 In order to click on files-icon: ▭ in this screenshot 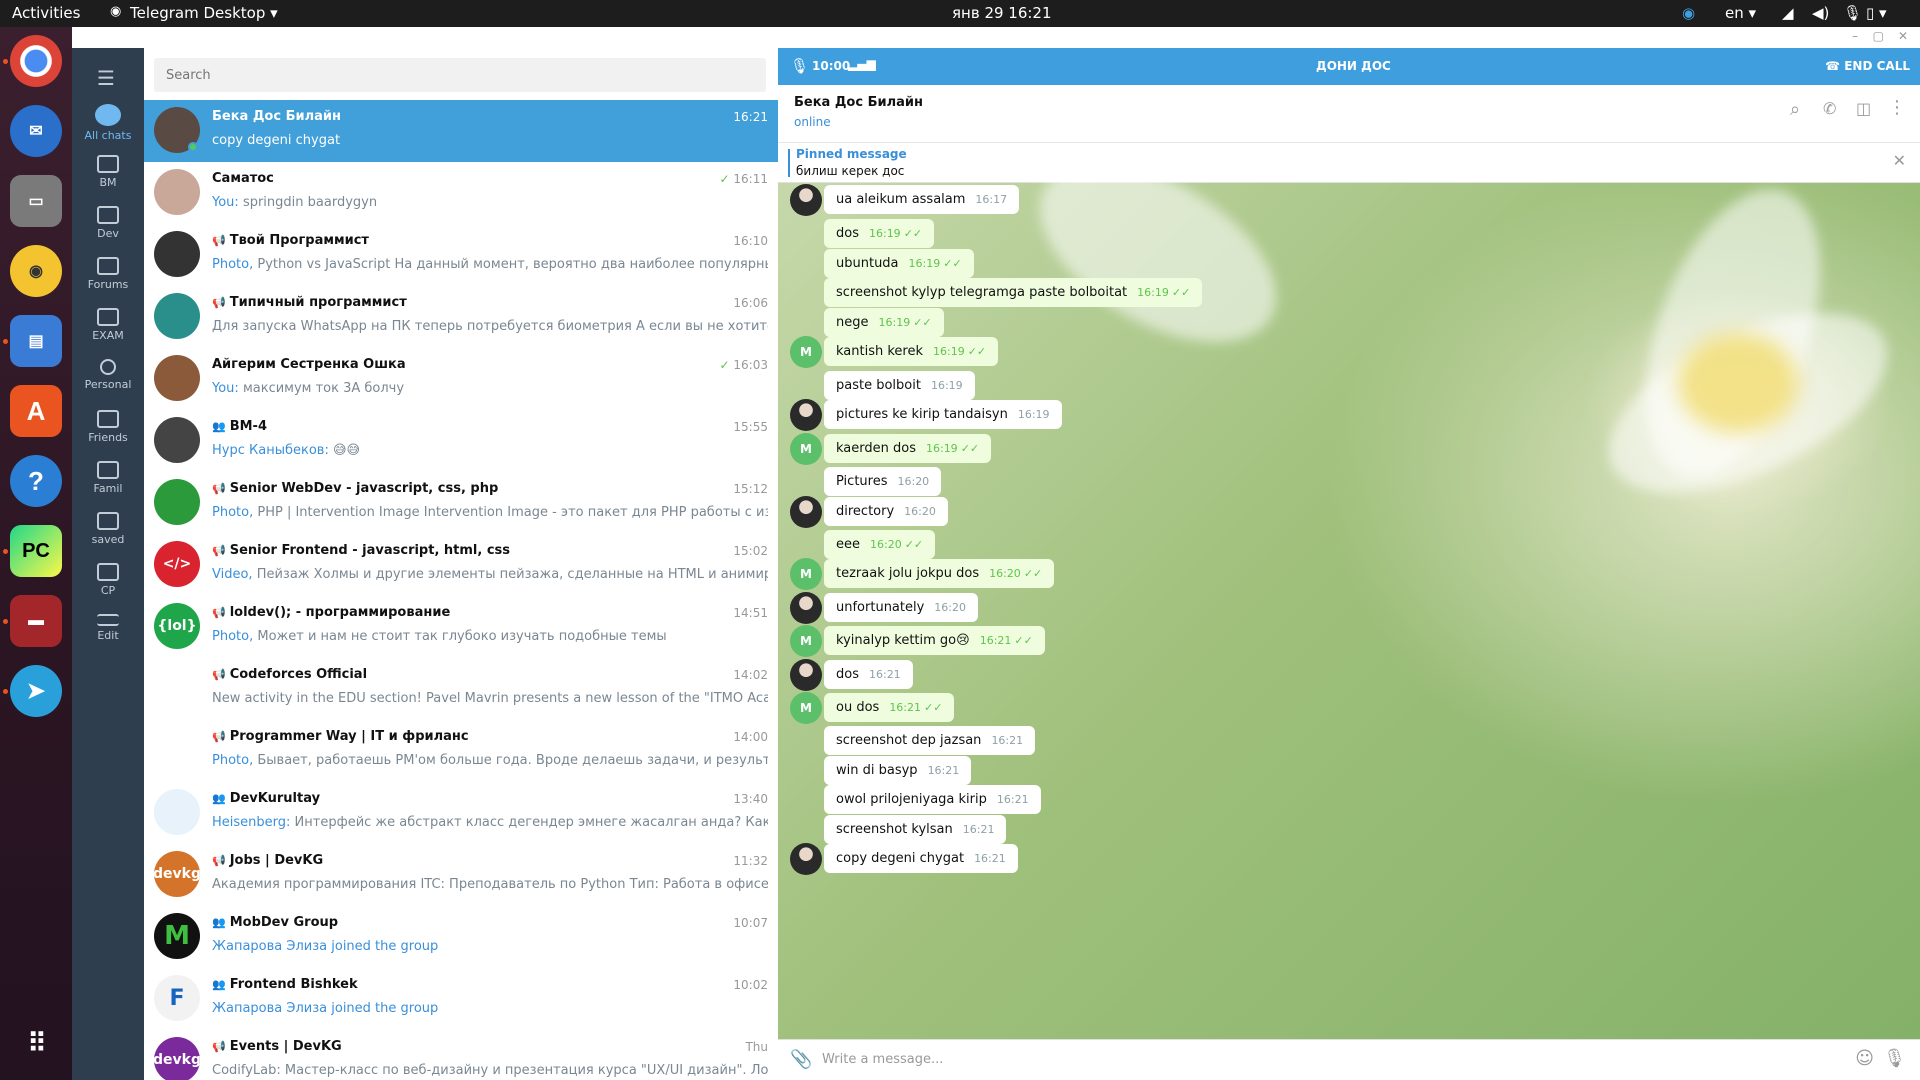, I will do `click(36, 201)`.